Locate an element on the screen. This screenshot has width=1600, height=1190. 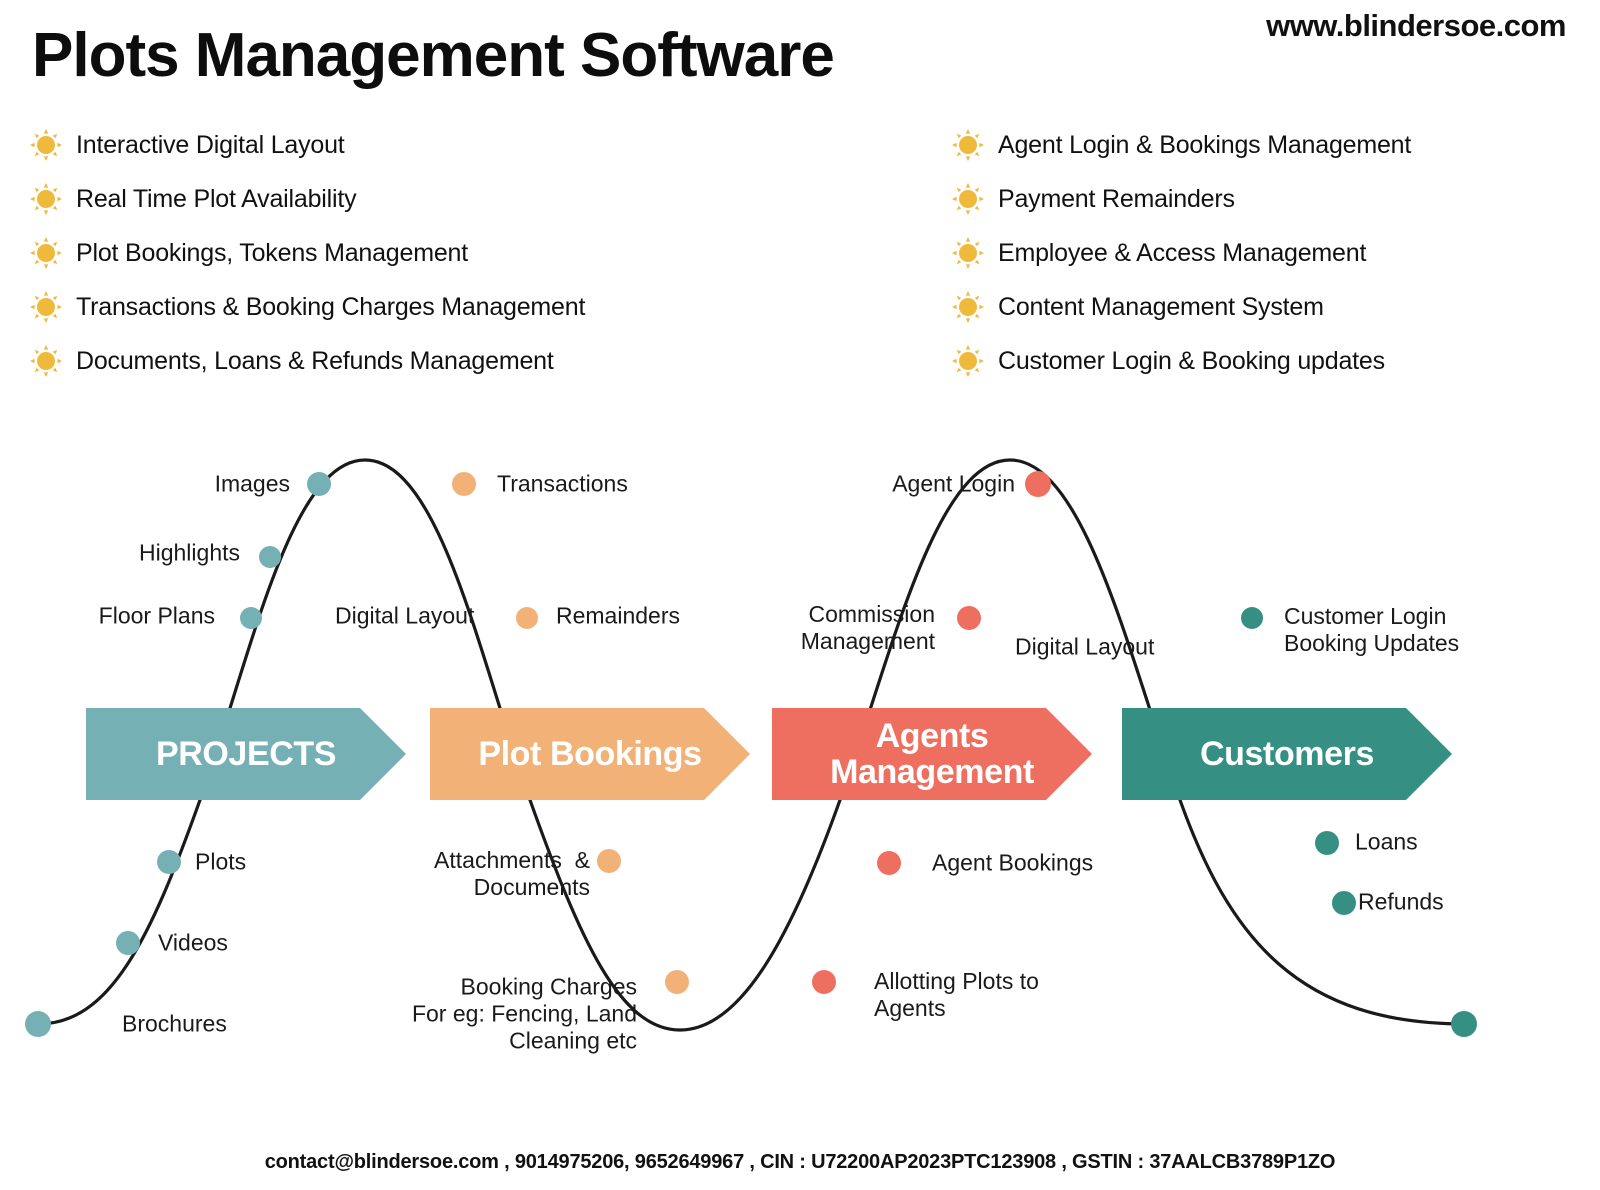
feature-item: Real Time Plot Availability is located at coordinates (307, 199).